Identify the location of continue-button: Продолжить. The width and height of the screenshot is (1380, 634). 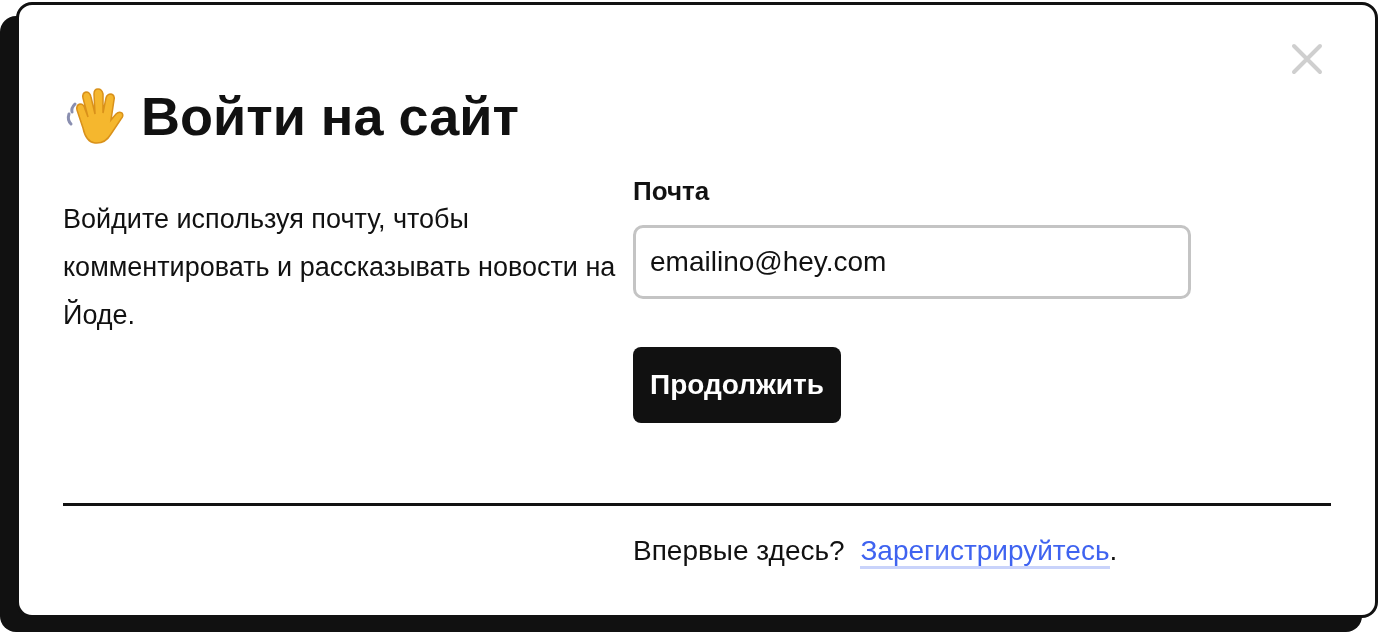
(737, 385).